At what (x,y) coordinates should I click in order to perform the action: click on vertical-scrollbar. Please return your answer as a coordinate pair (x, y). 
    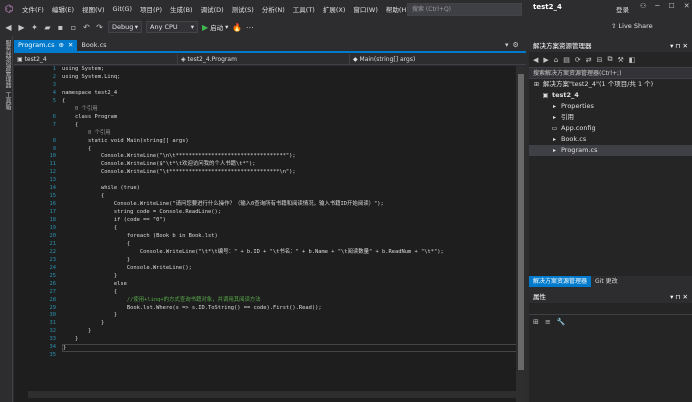
    Looking at the image, I should click on (521, 234).